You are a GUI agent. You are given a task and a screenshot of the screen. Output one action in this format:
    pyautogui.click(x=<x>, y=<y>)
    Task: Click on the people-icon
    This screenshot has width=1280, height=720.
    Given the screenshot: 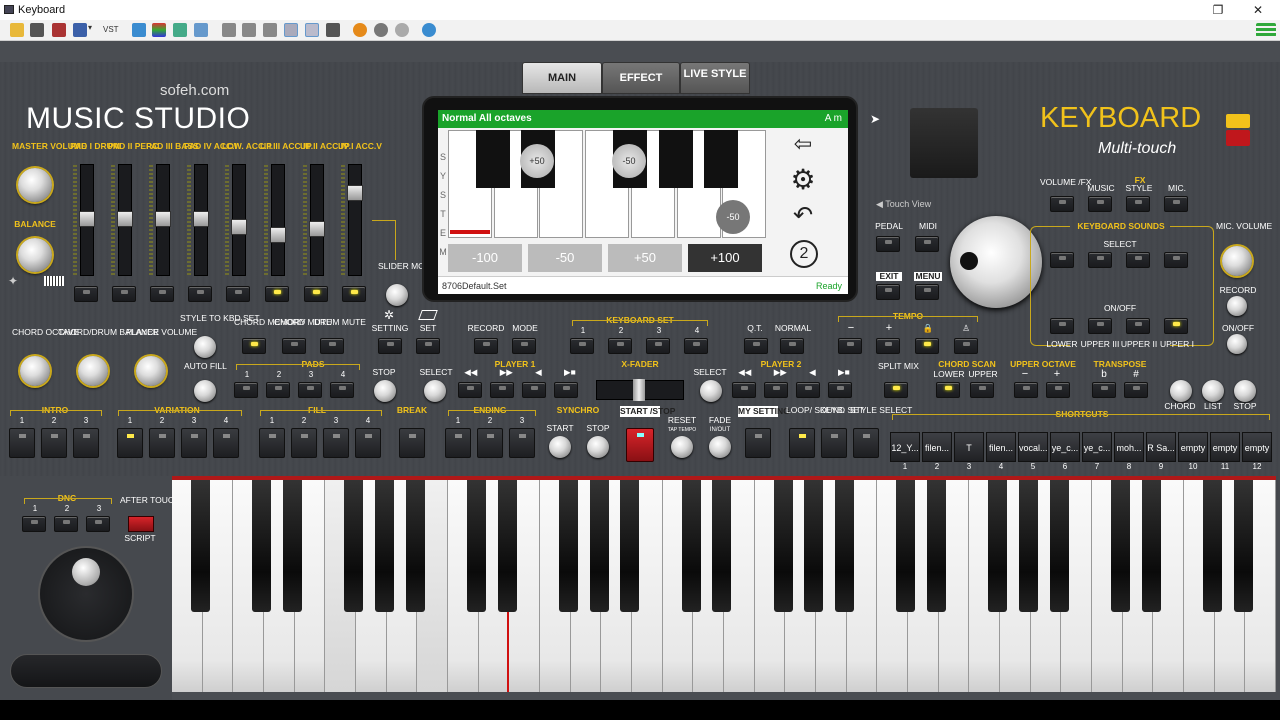 What is the action you would take?
    pyautogui.click(x=139, y=30)
    